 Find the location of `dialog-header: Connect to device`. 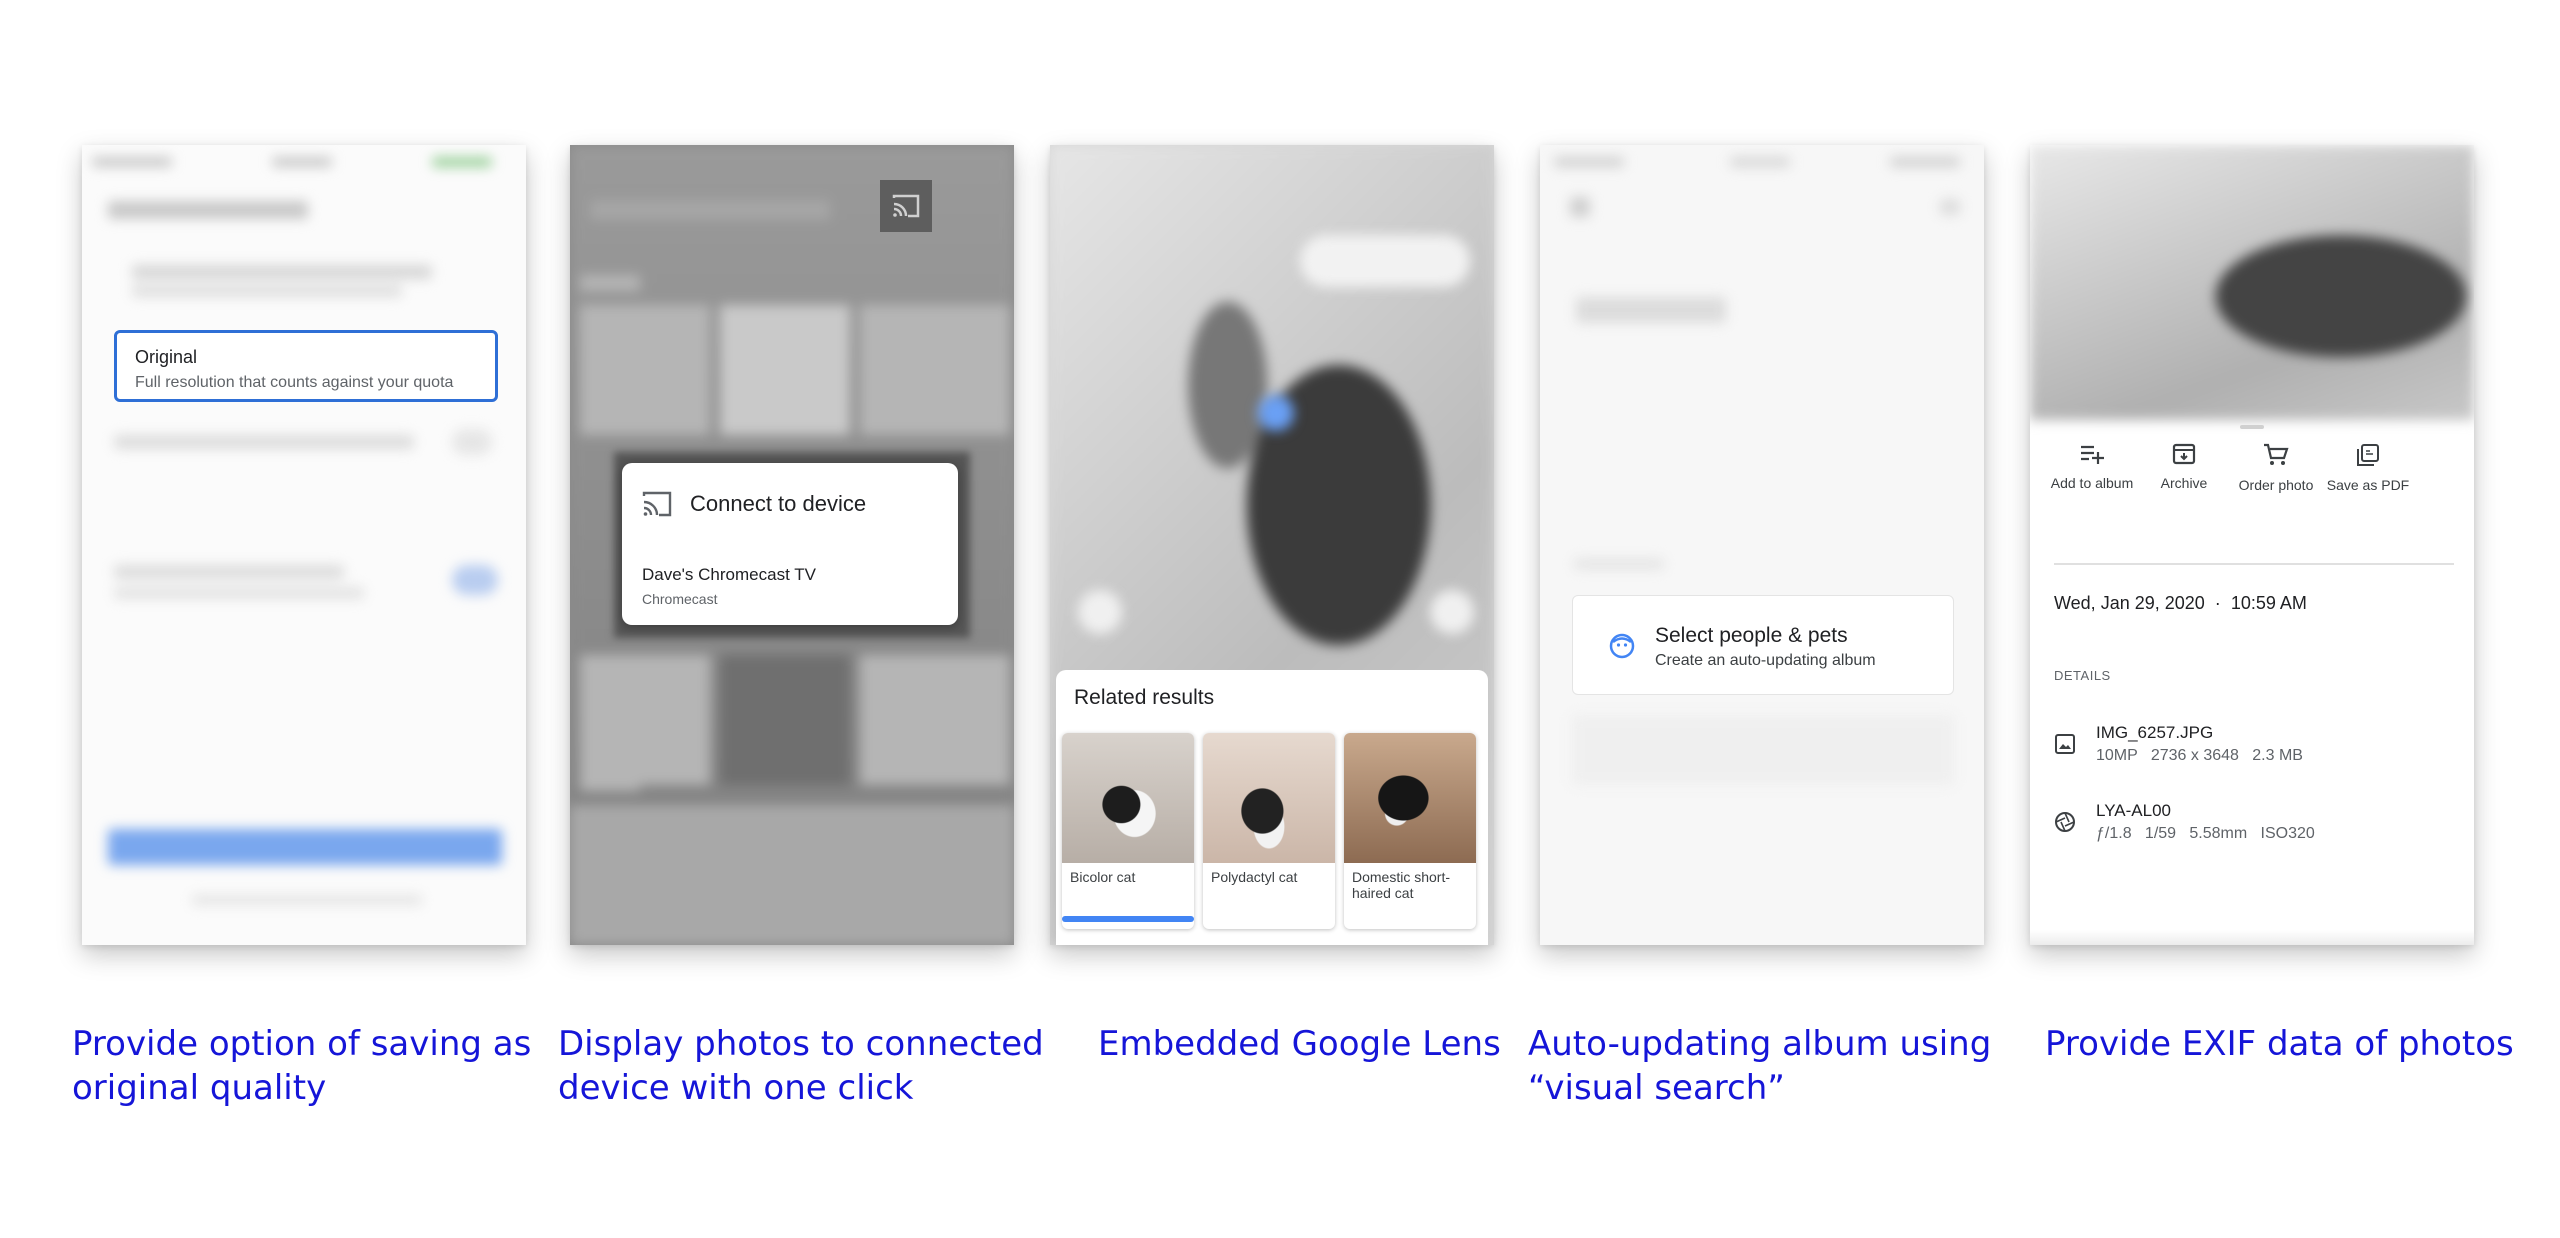

dialog-header: Connect to device is located at coordinates (754, 504).